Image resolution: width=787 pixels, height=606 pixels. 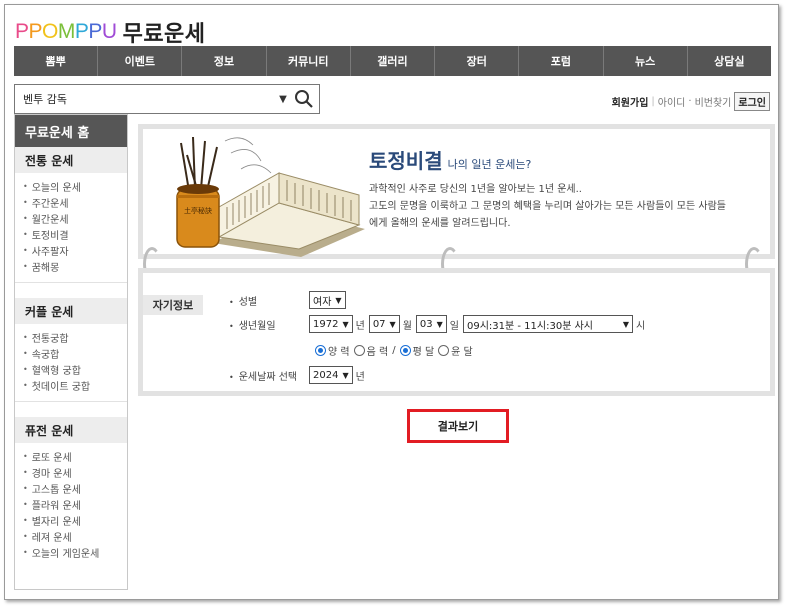 I want to click on nav-item: 상담실, so click(x=729, y=61).